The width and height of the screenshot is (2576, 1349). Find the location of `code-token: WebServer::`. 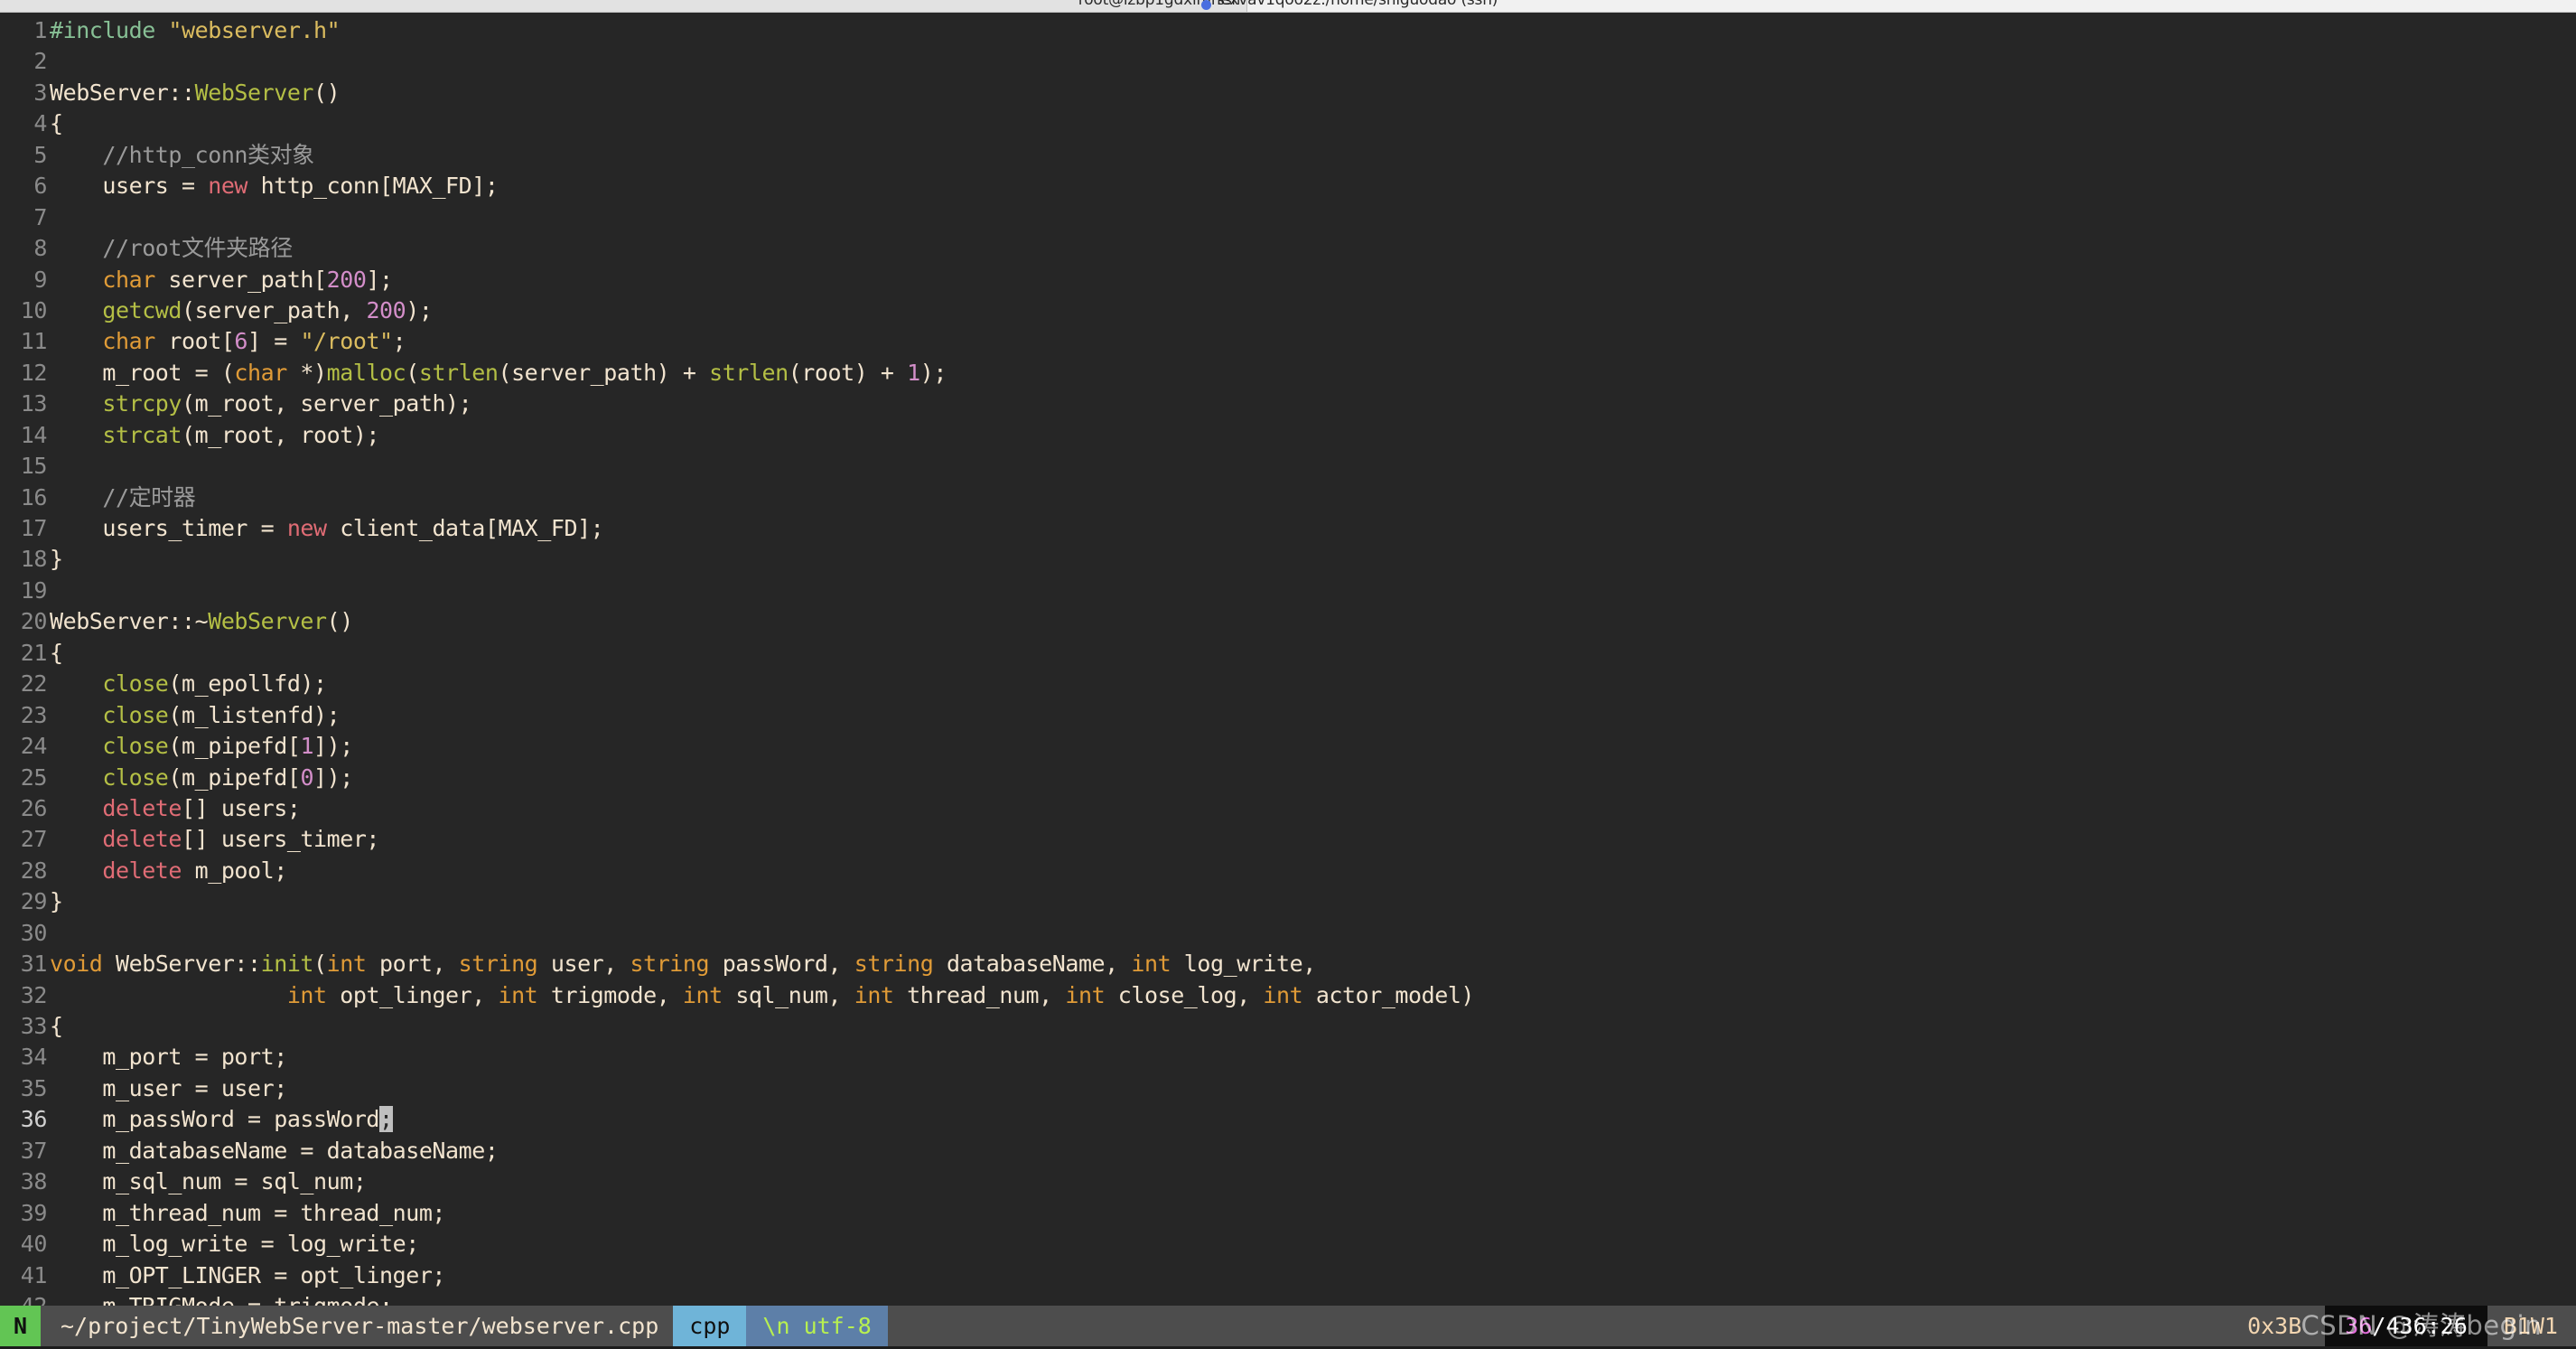

code-token: WebServer:: is located at coordinates (181, 964).